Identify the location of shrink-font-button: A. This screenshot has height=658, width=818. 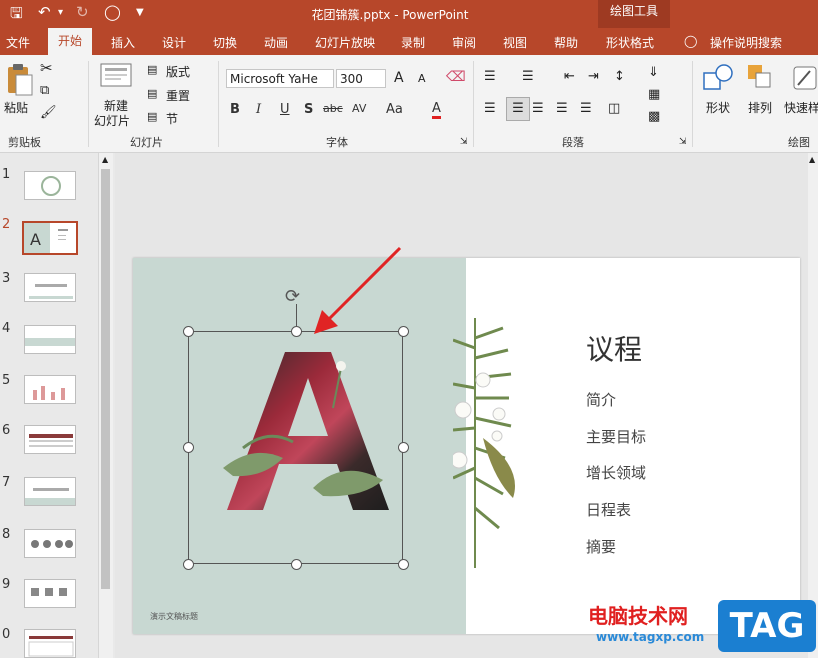
(422, 78).